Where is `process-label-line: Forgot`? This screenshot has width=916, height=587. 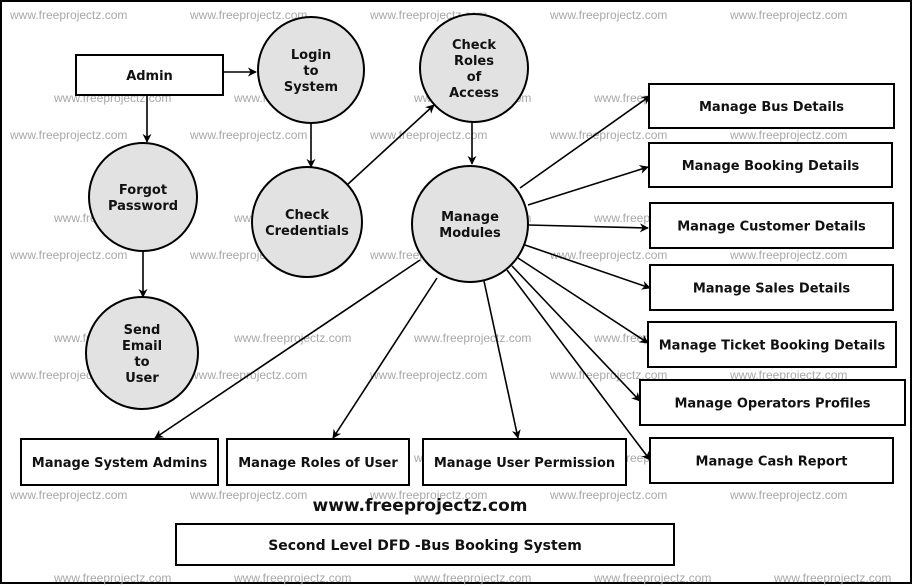
process-label-line: Forgot is located at coordinates (143, 190).